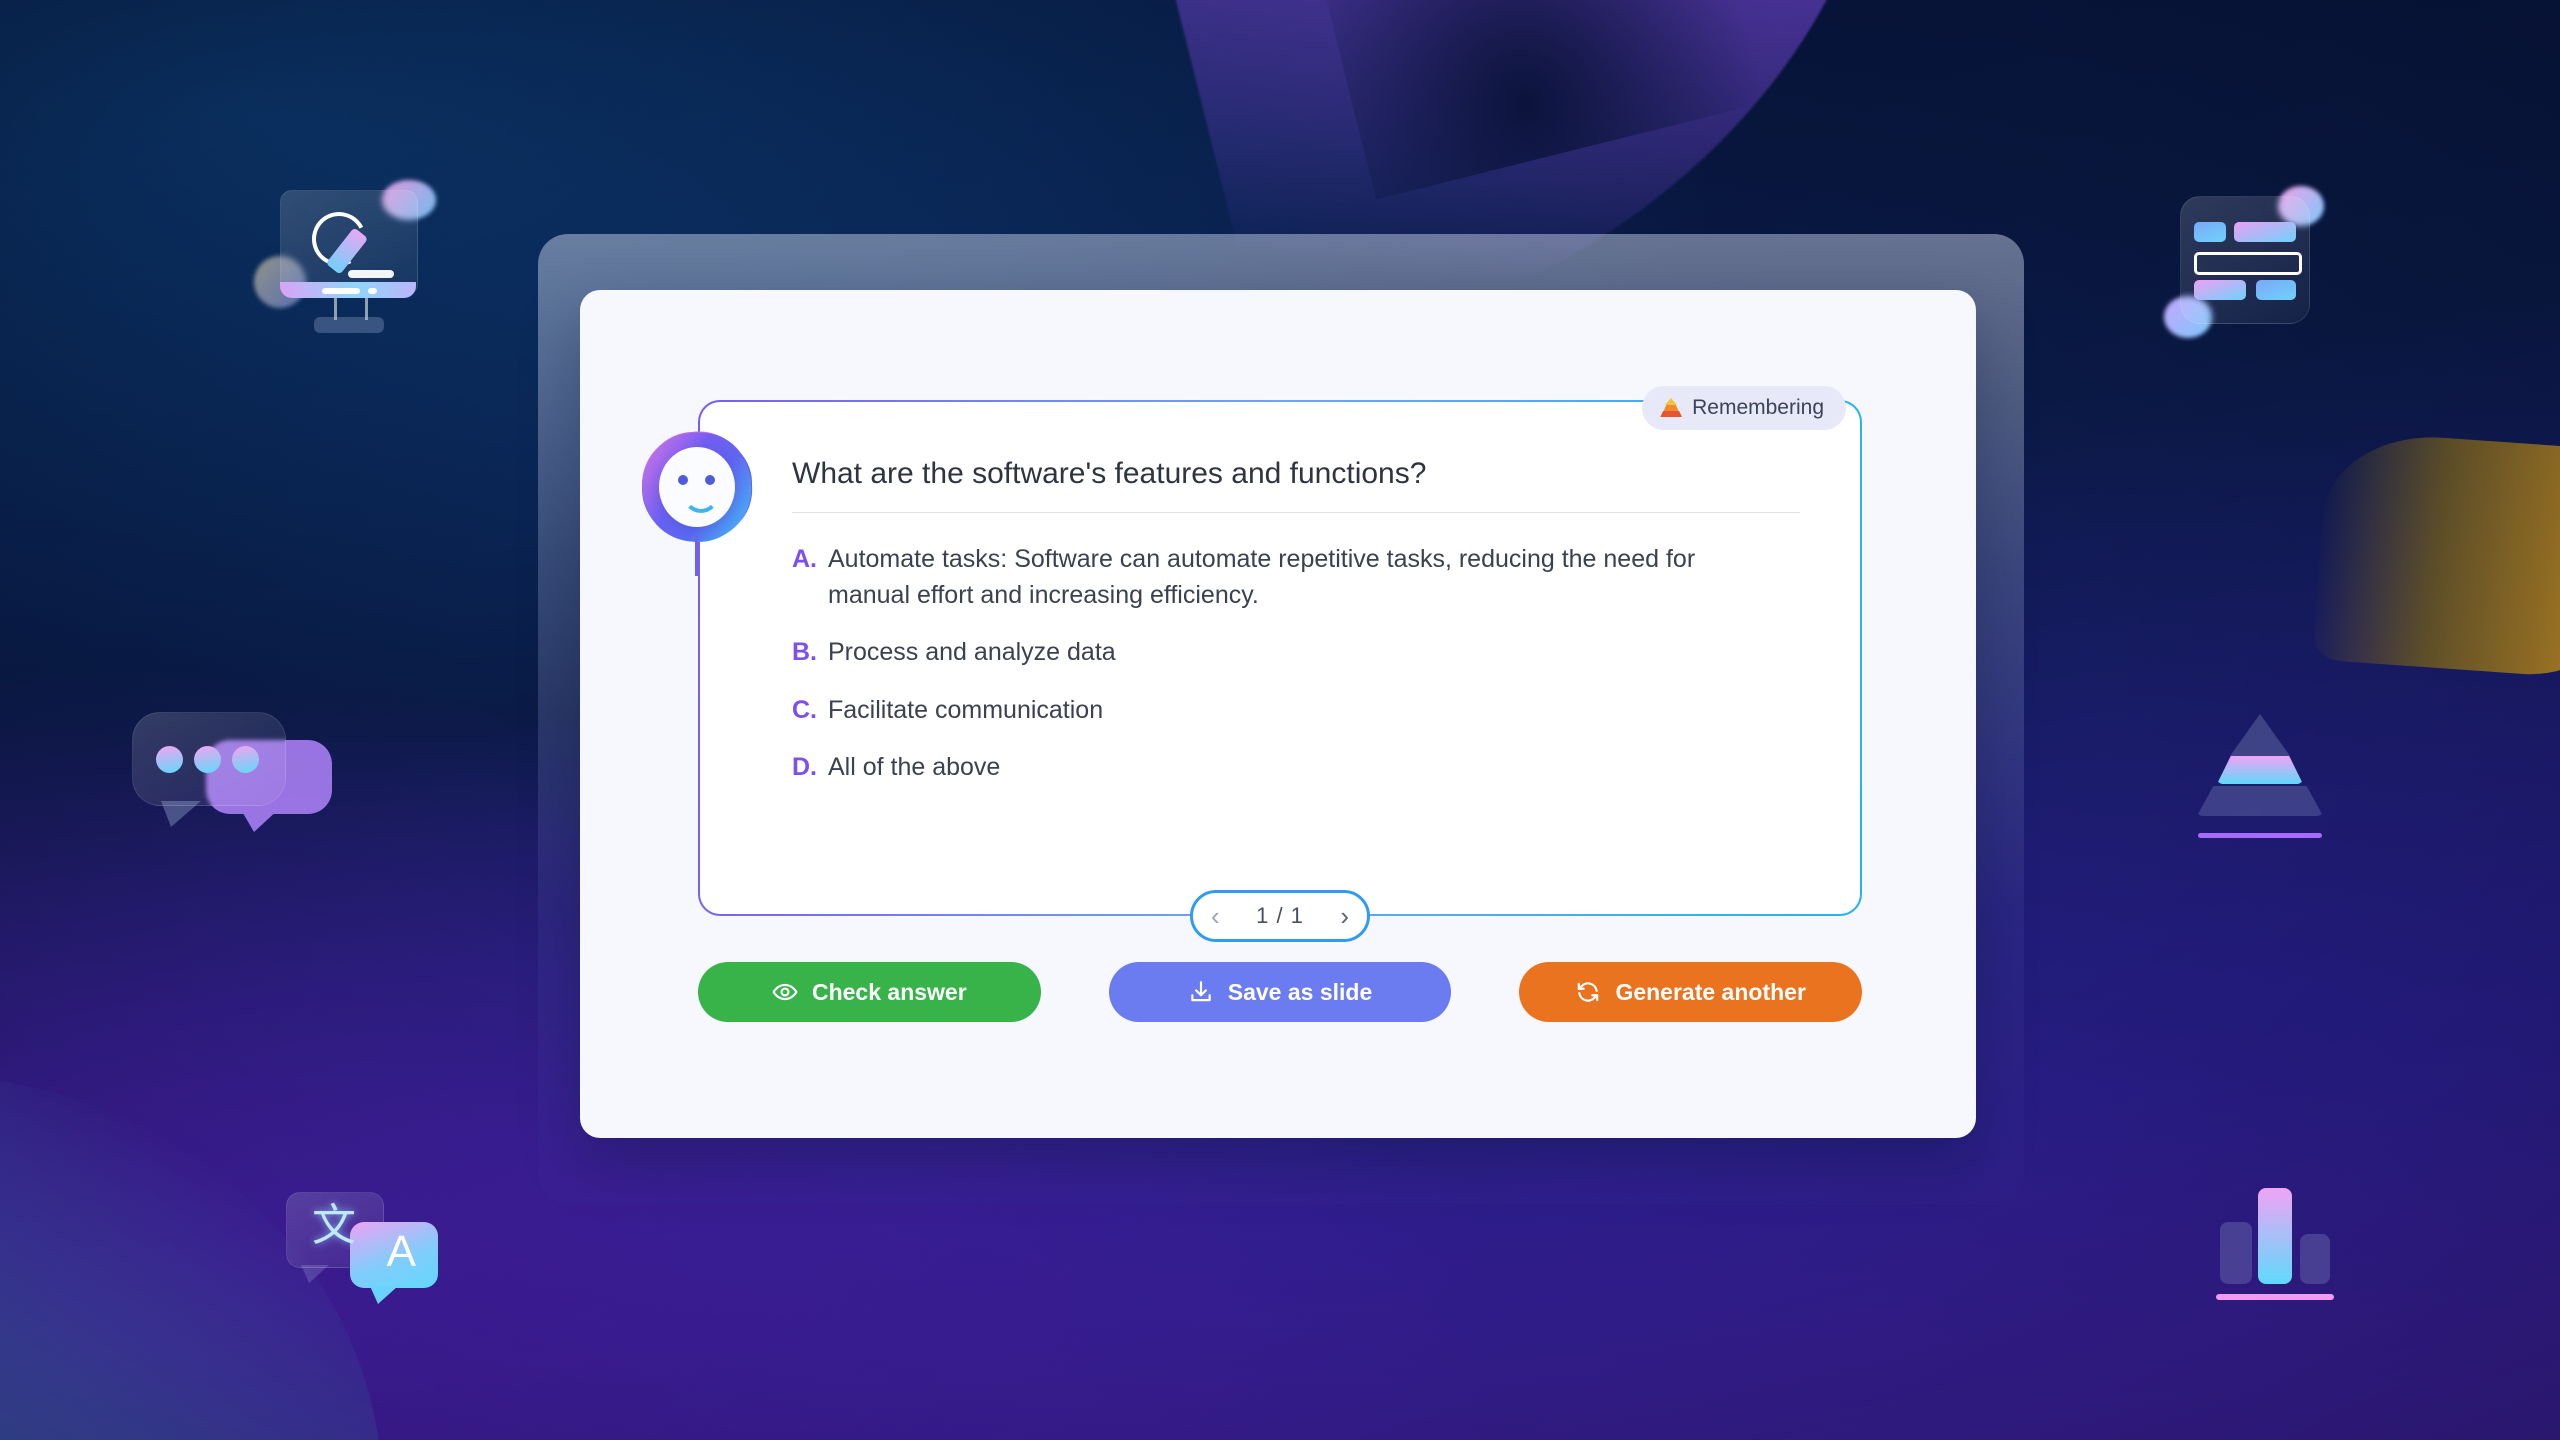  What do you see at coordinates (349, 325) in the screenshot?
I see `monitor-foot` at bounding box center [349, 325].